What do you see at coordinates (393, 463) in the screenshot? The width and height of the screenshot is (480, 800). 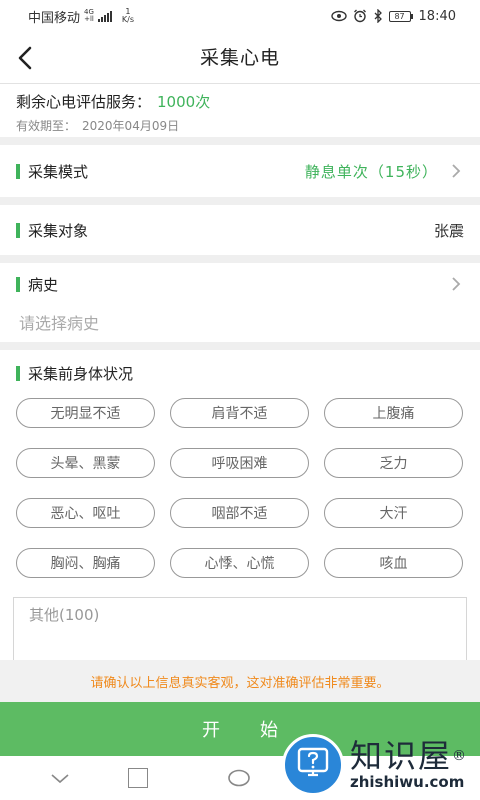 I see `condition-tag: 乏力` at bounding box center [393, 463].